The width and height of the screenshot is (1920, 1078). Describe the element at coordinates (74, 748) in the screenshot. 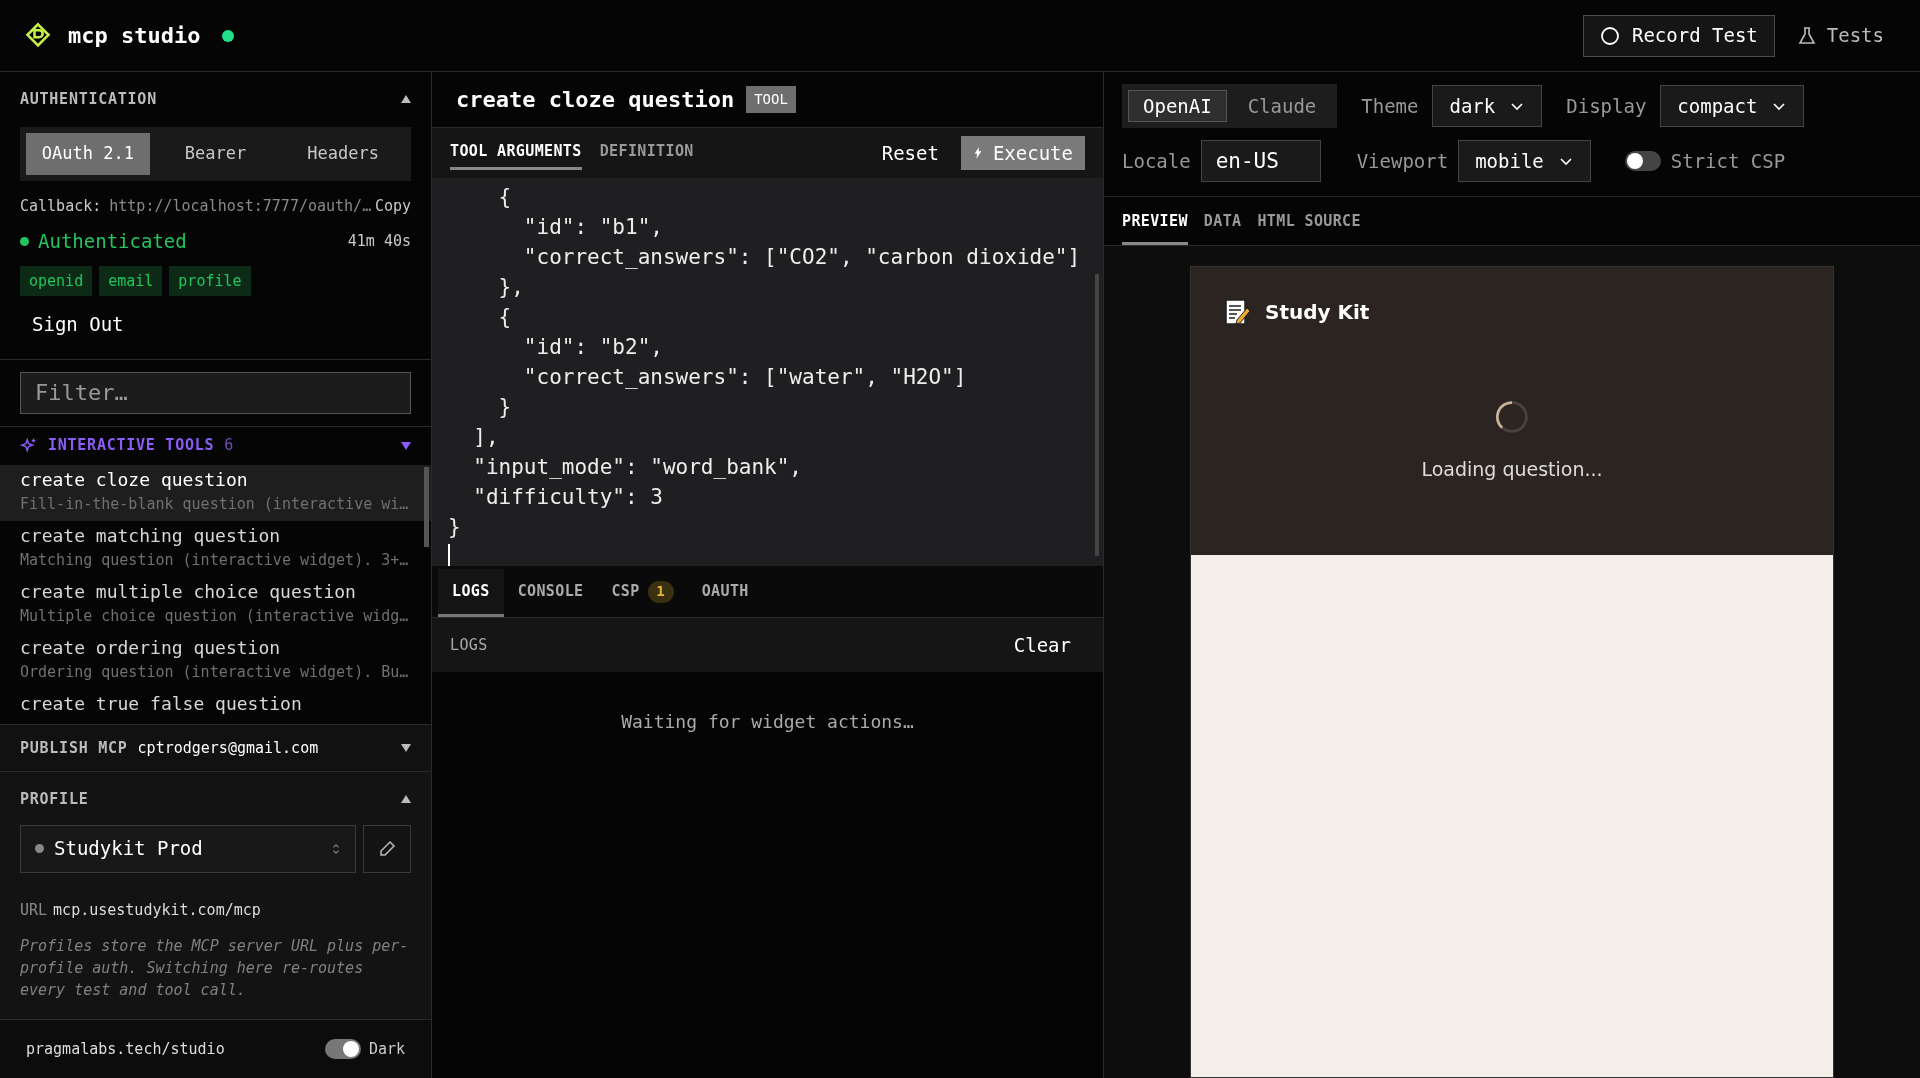

I see `section-title: PUBLISH MCP` at that location.